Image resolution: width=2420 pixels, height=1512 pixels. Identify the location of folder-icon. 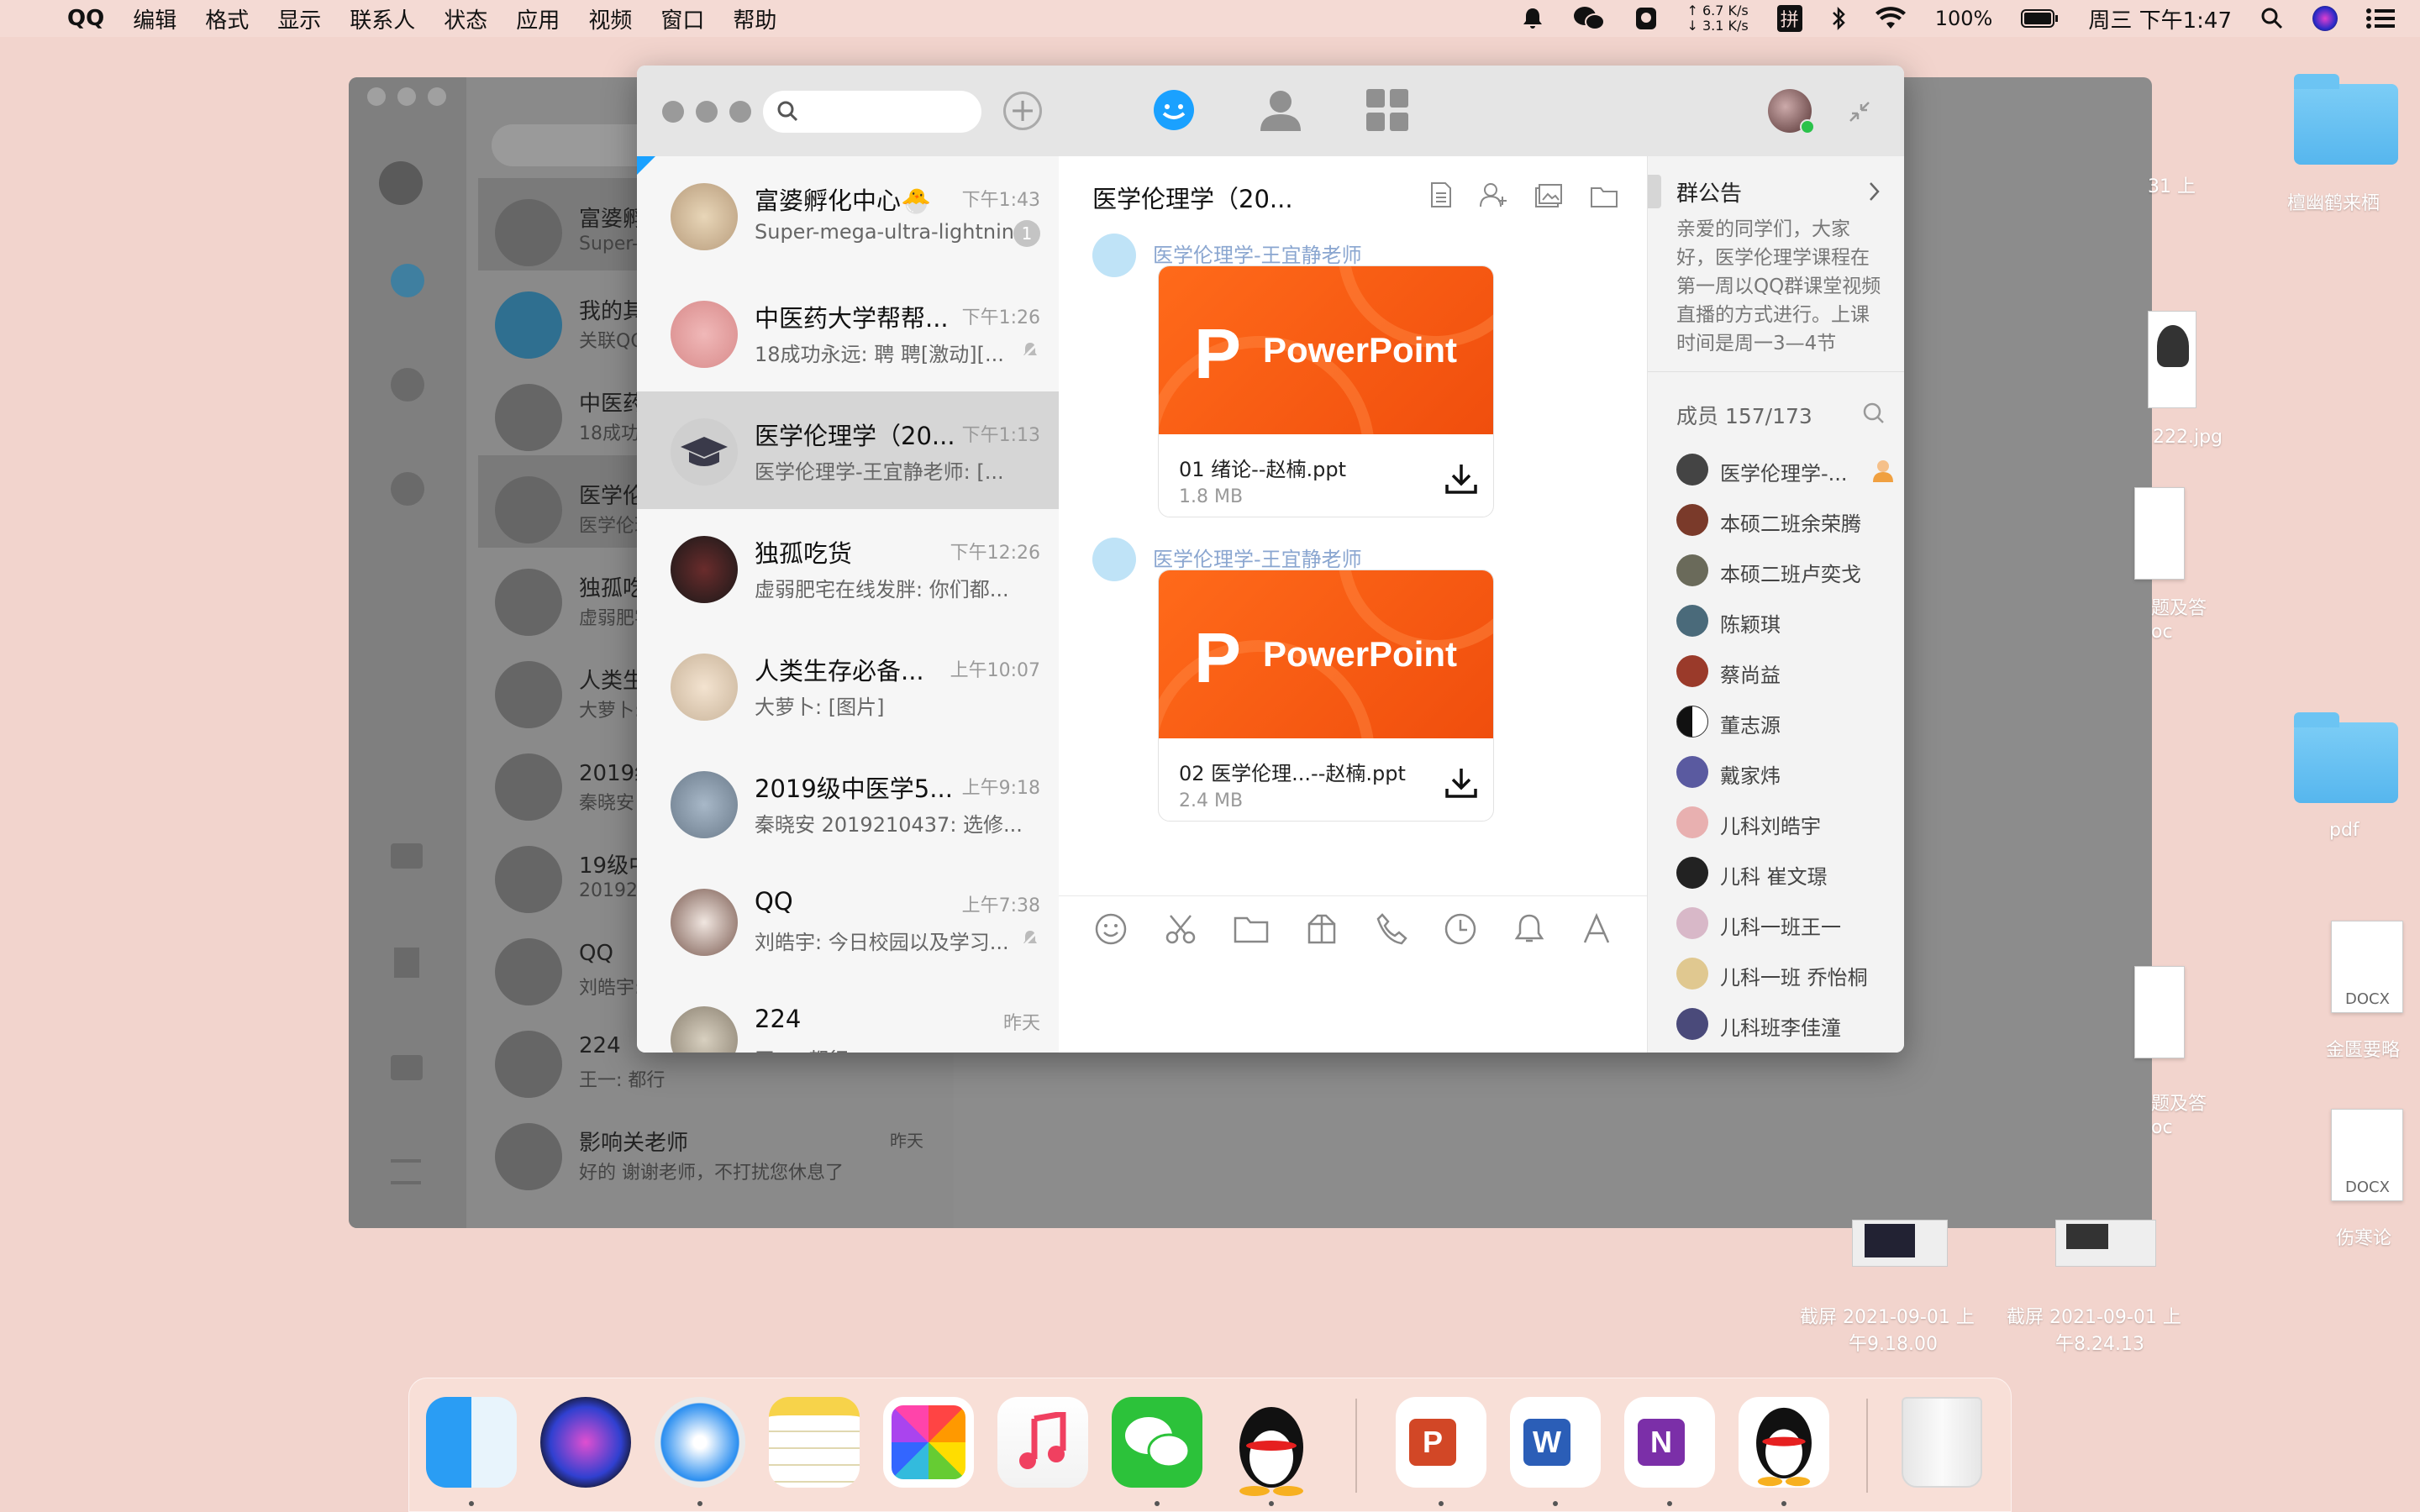
(1252, 929).